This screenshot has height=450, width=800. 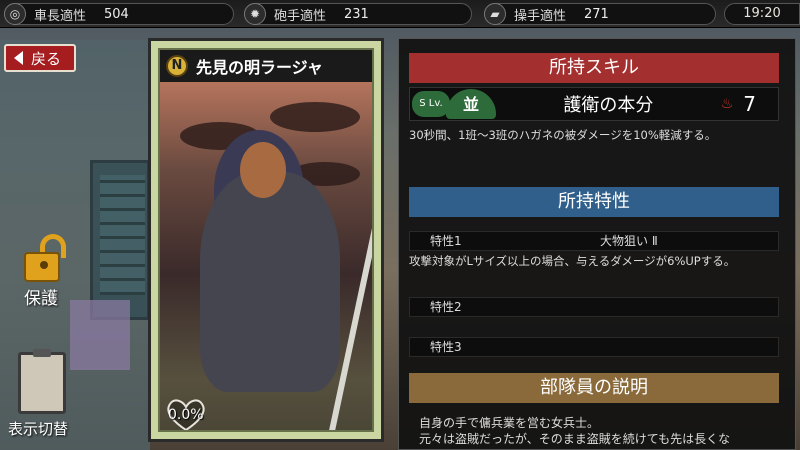 I want to click on skill-grade-fan-icon: 並, so click(x=471, y=104).